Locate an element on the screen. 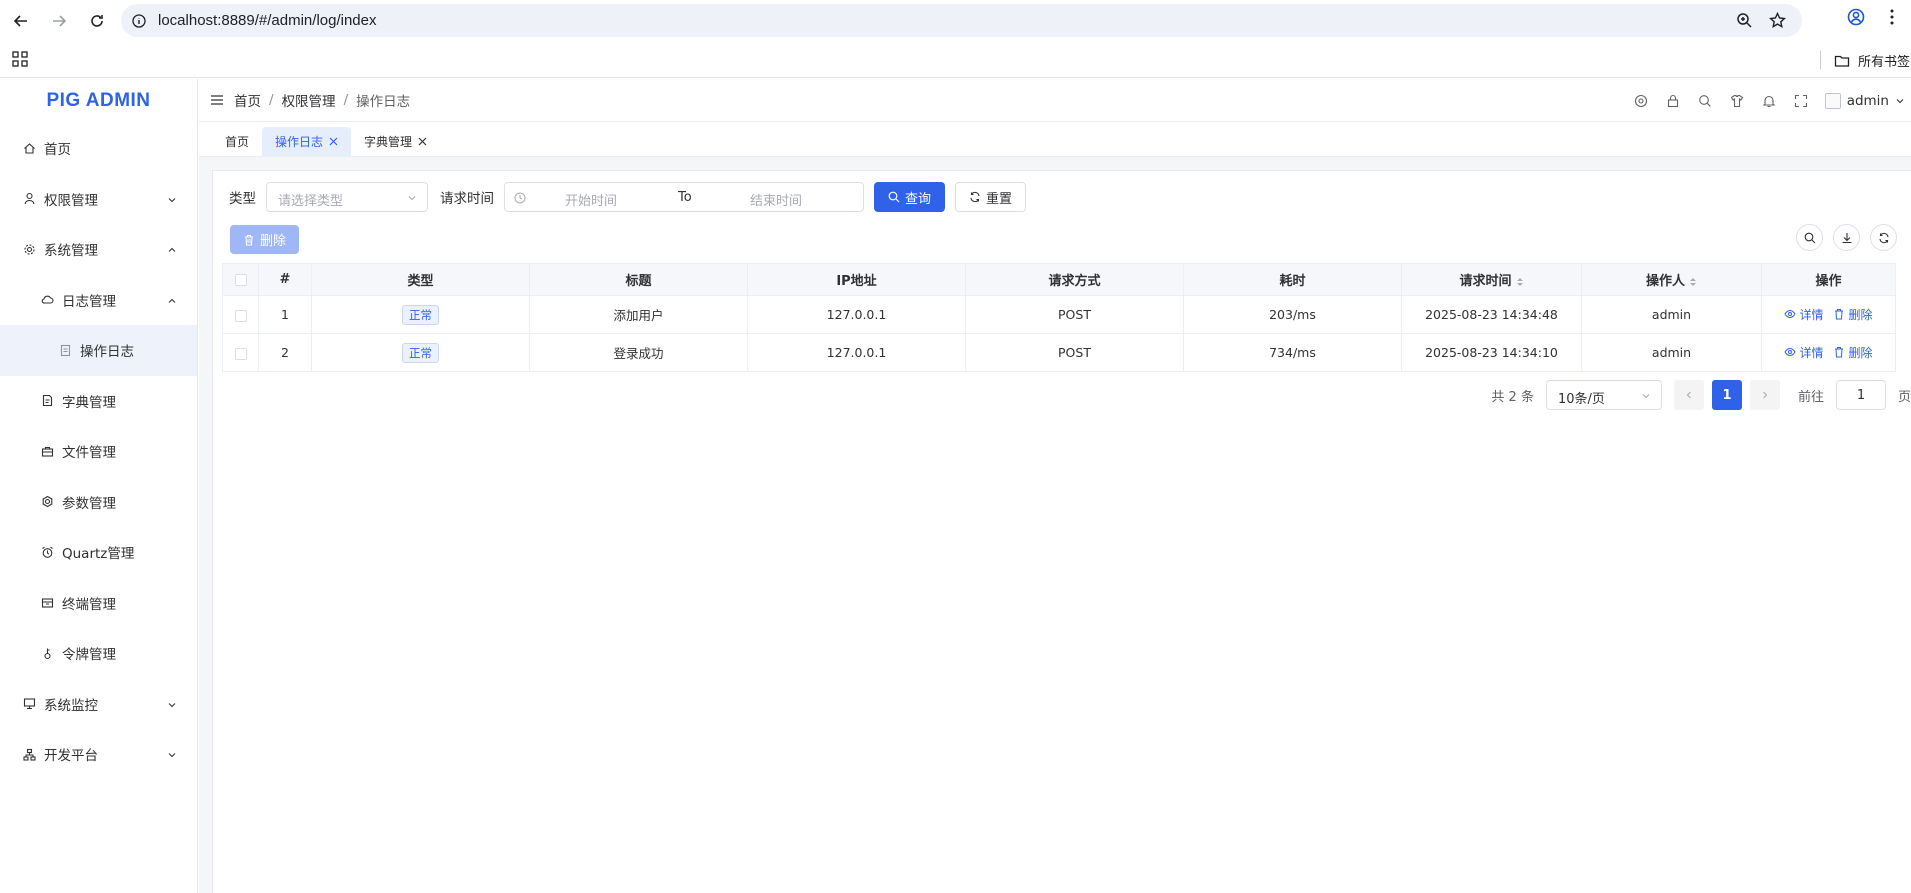 Image resolution: width=1911 pixels, height=893 pixels. user-menu: admin is located at coordinates (1864, 100).